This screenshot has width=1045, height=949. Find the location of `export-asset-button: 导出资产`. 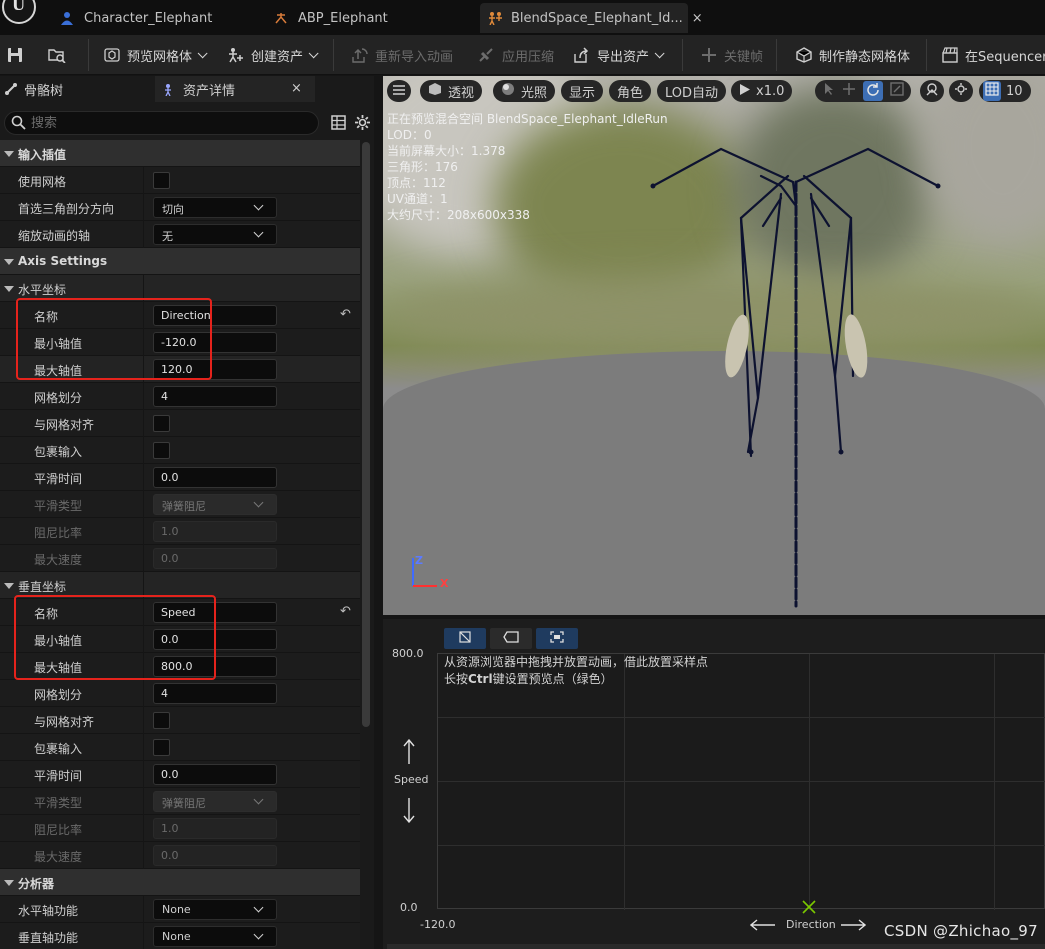

export-asset-button: 导出资产 is located at coordinates (619, 55).